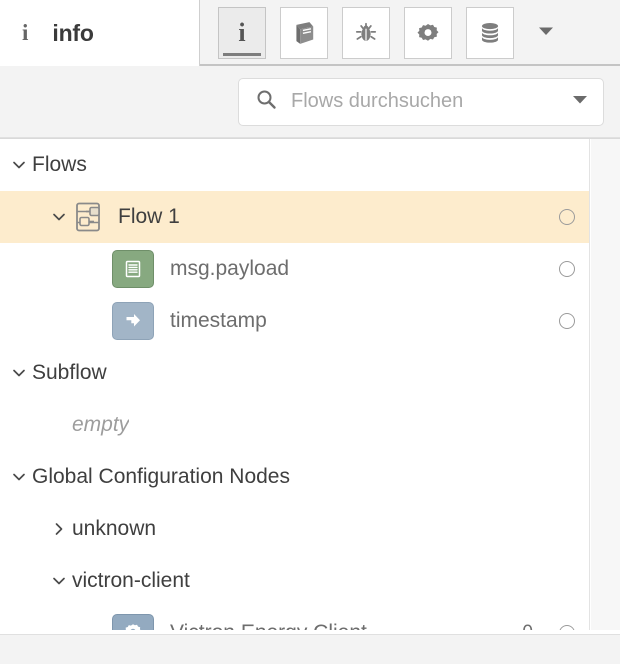 The height and width of the screenshot is (664, 620). I want to click on tree-section-global-configuration-nodes: Global Configuration Nodes, so click(294, 477).